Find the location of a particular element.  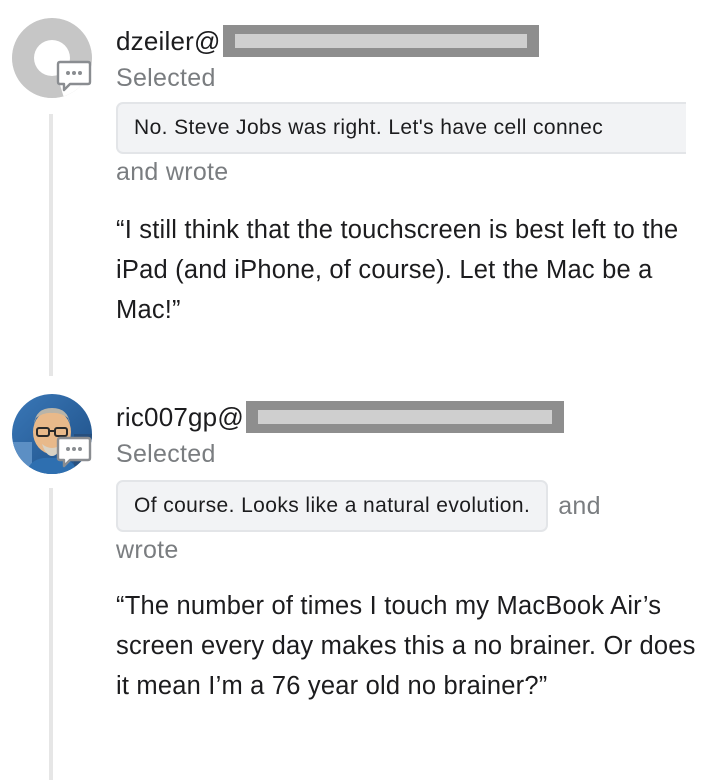

username-row: dzeiler@ is located at coordinates (327, 41).